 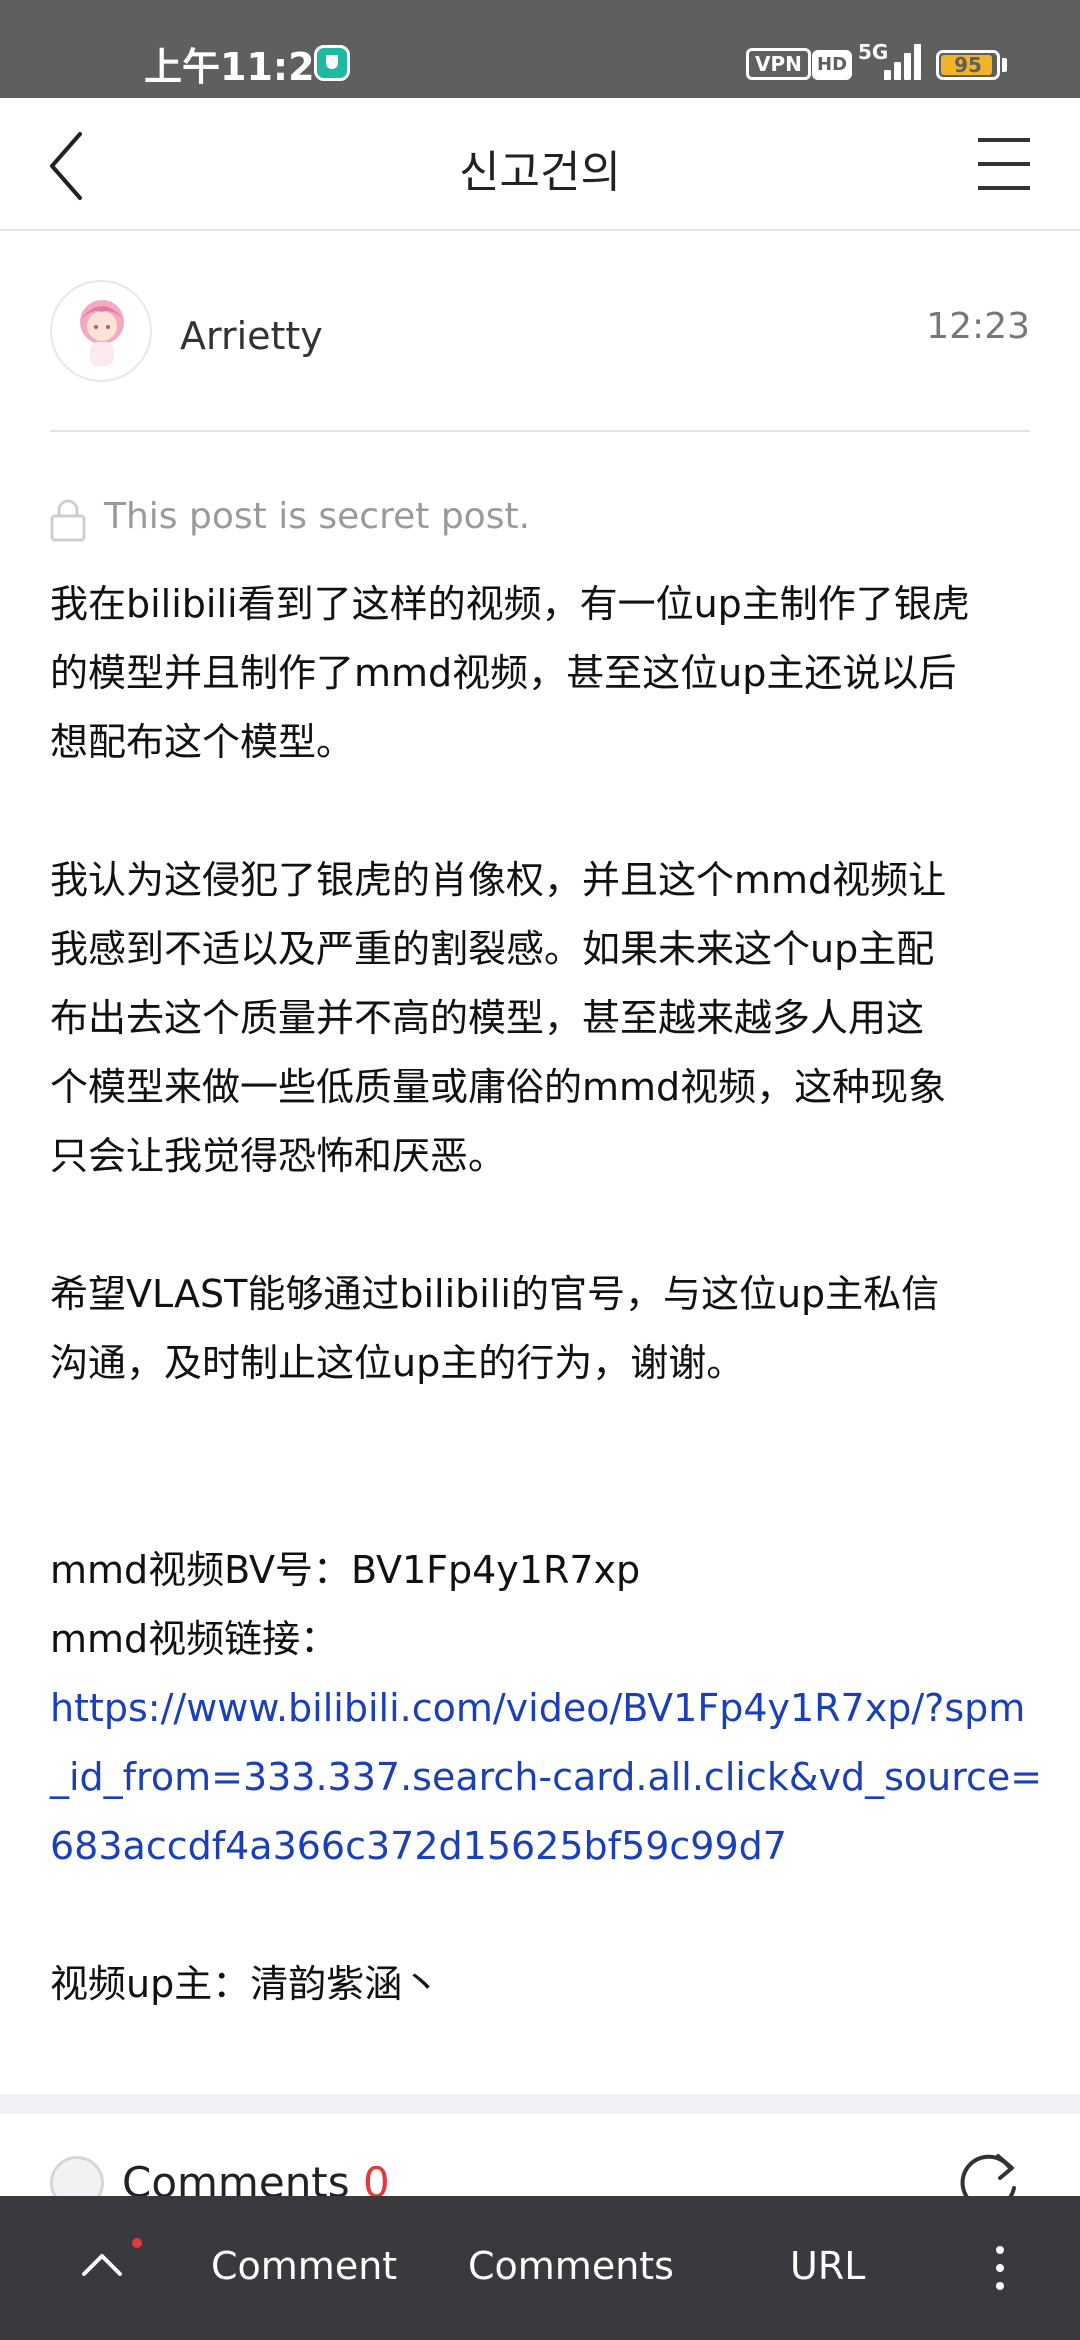 I want to click on lock-icon, so click(x=68, y=520).